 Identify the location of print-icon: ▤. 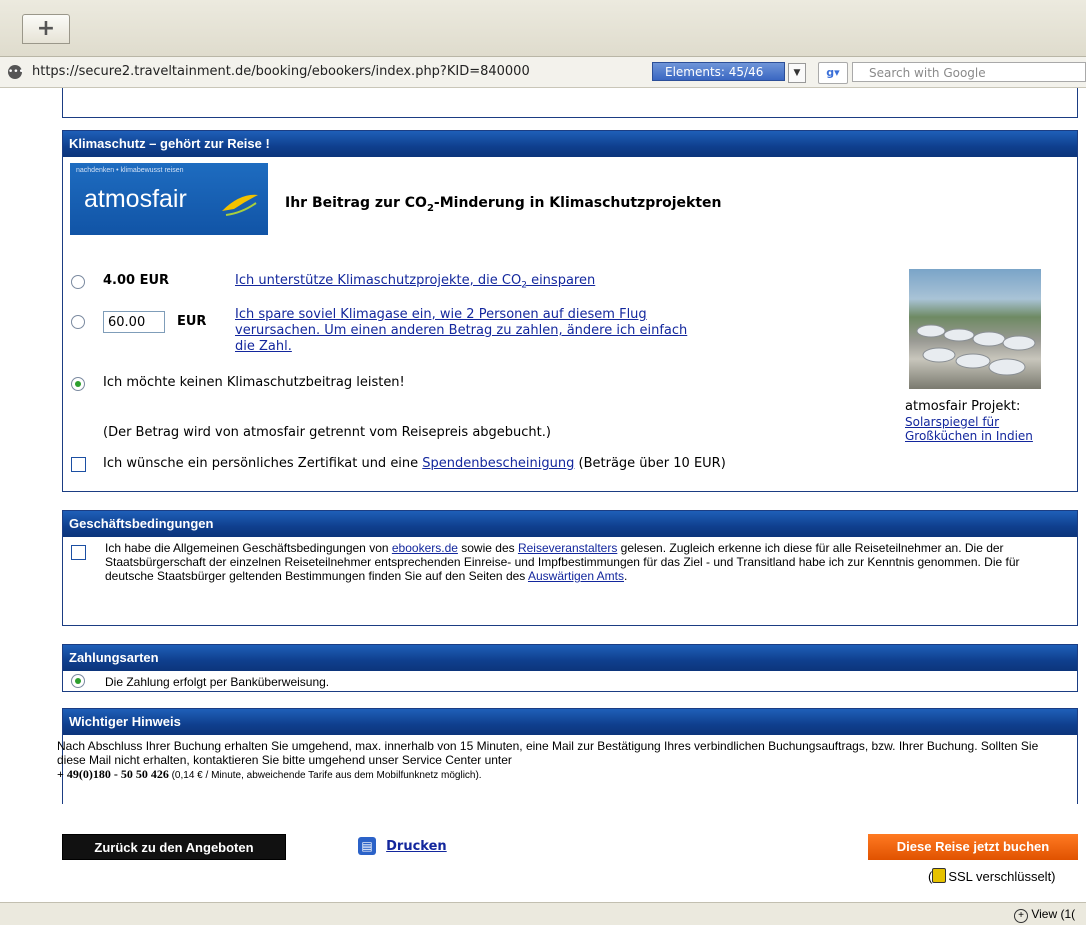
(367, 846).